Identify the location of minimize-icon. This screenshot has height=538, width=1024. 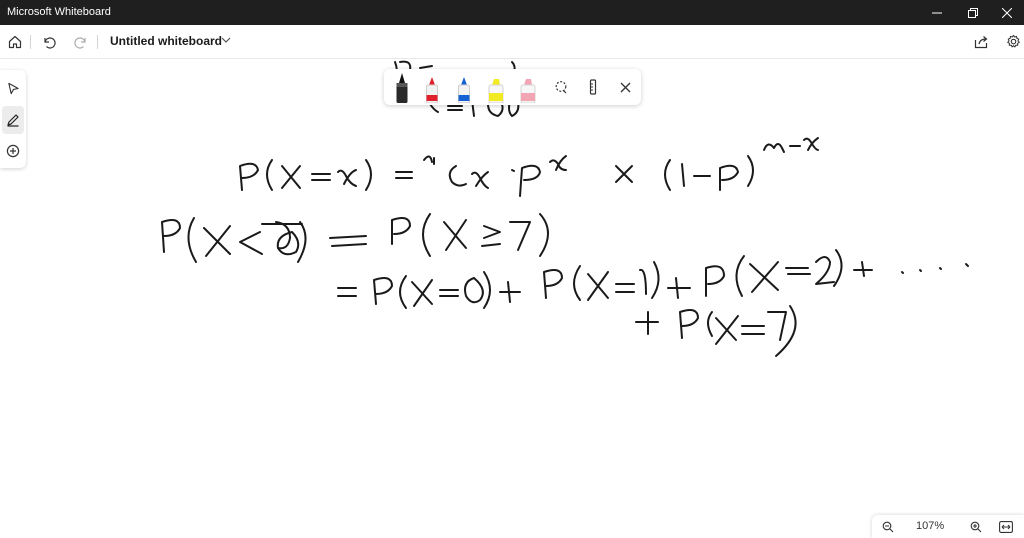
(937, 12).